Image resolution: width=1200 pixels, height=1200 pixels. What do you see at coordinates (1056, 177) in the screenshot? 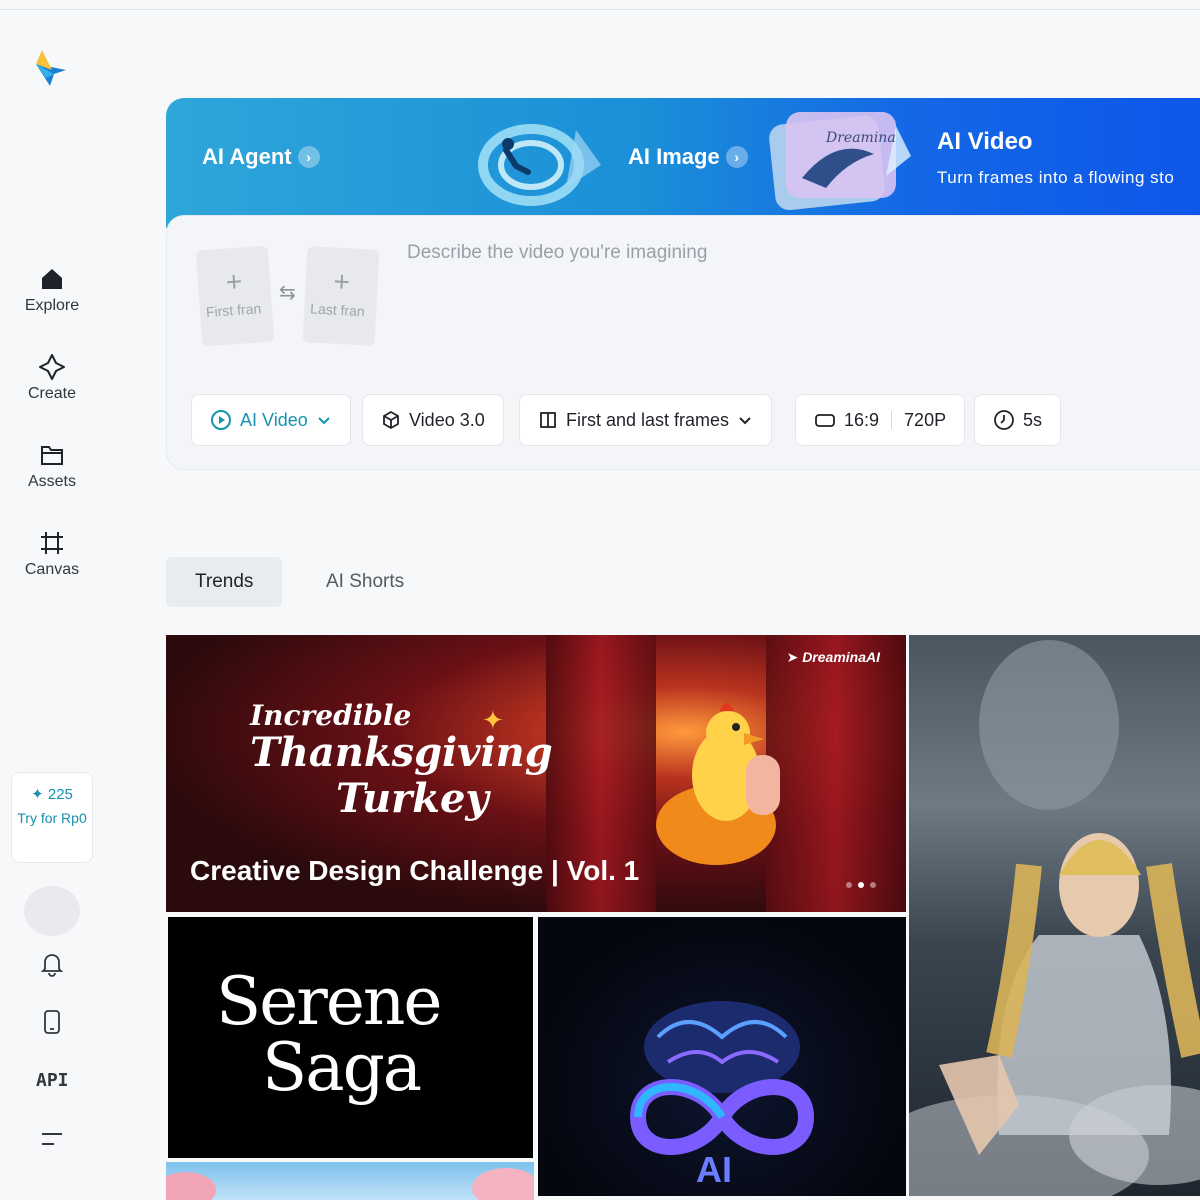
I see `ai-video-subtitle: Turn frames into a flowing sto` at bounding box center [1056, 177].